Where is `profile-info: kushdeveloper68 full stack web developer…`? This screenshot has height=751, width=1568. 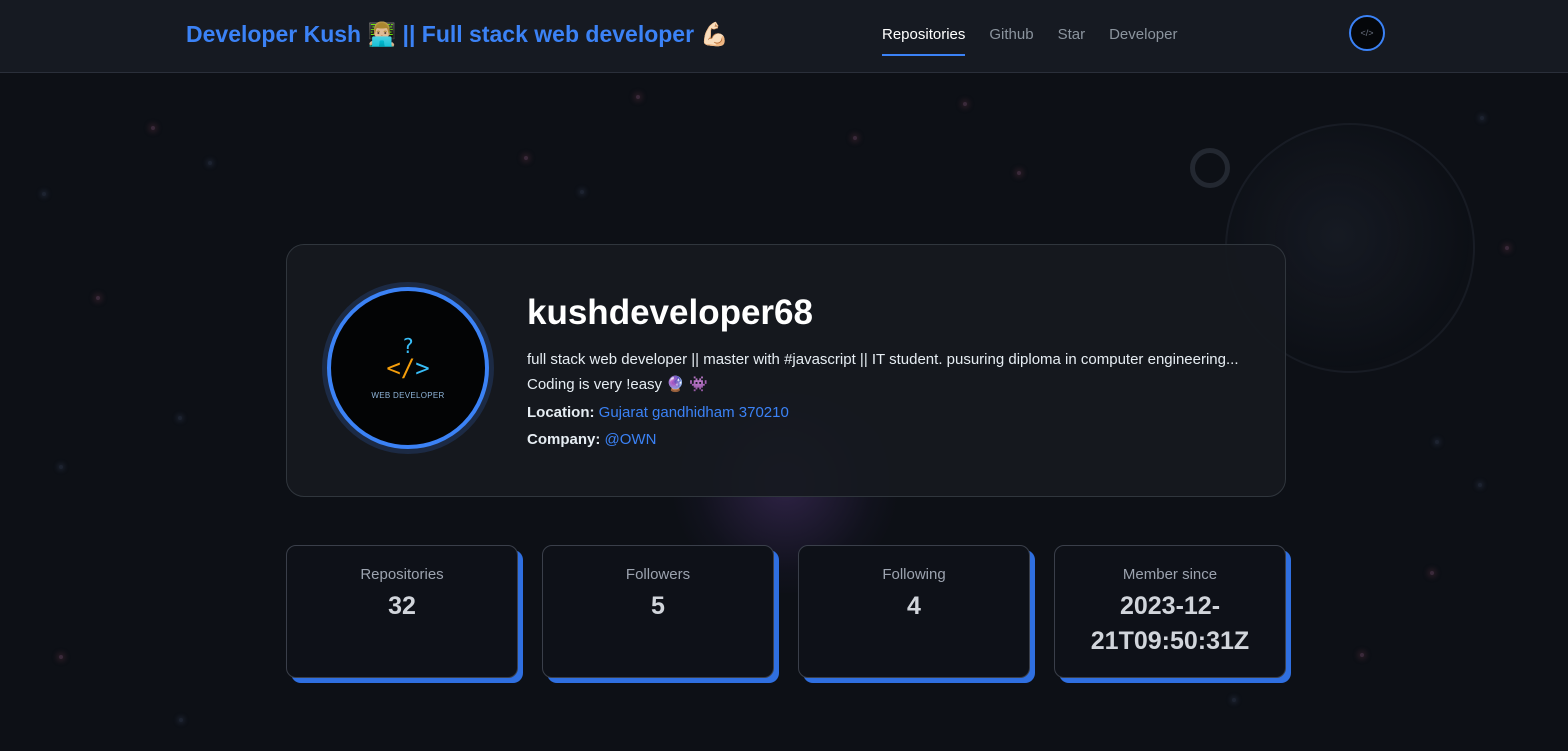 profile-info: kushdeveloper68 full stack web developer… is located at coordinates (887, 371).